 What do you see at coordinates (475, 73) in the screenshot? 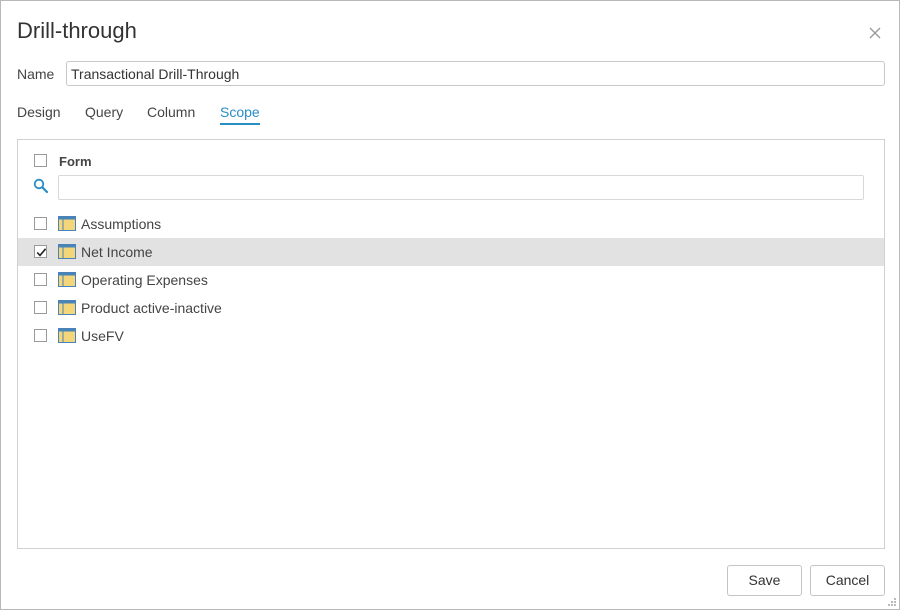
I see `name-input` at bounding box center [475, 73].